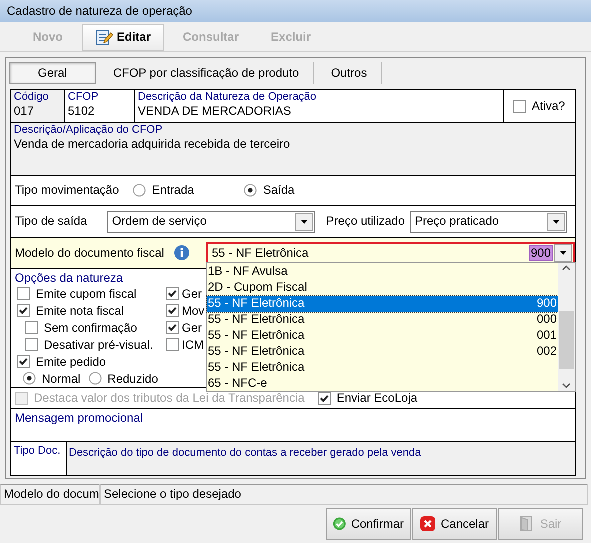 This screenshot has width=591, height=543. I want to click on dropdown-option: 65 - NFC-e, so click(382, 384).